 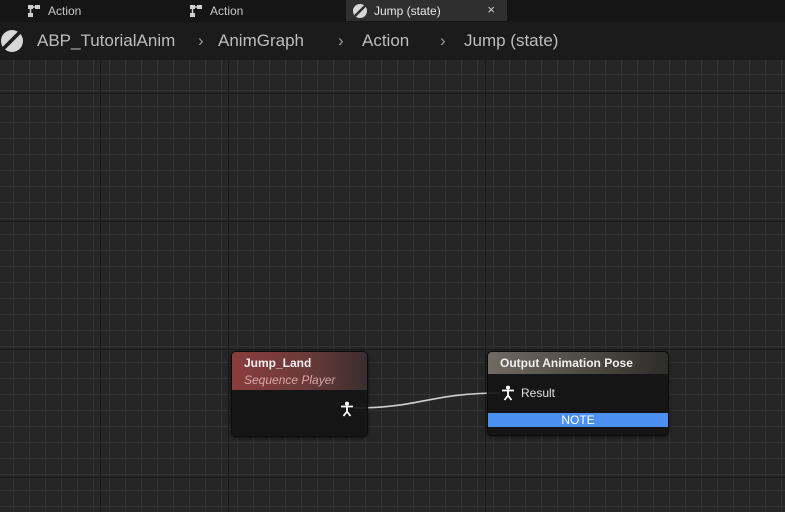 What do you see at coordinates (578, 420) in the screenshot?
I see `note-bar: NOTE` at bounding box center [578, 420].